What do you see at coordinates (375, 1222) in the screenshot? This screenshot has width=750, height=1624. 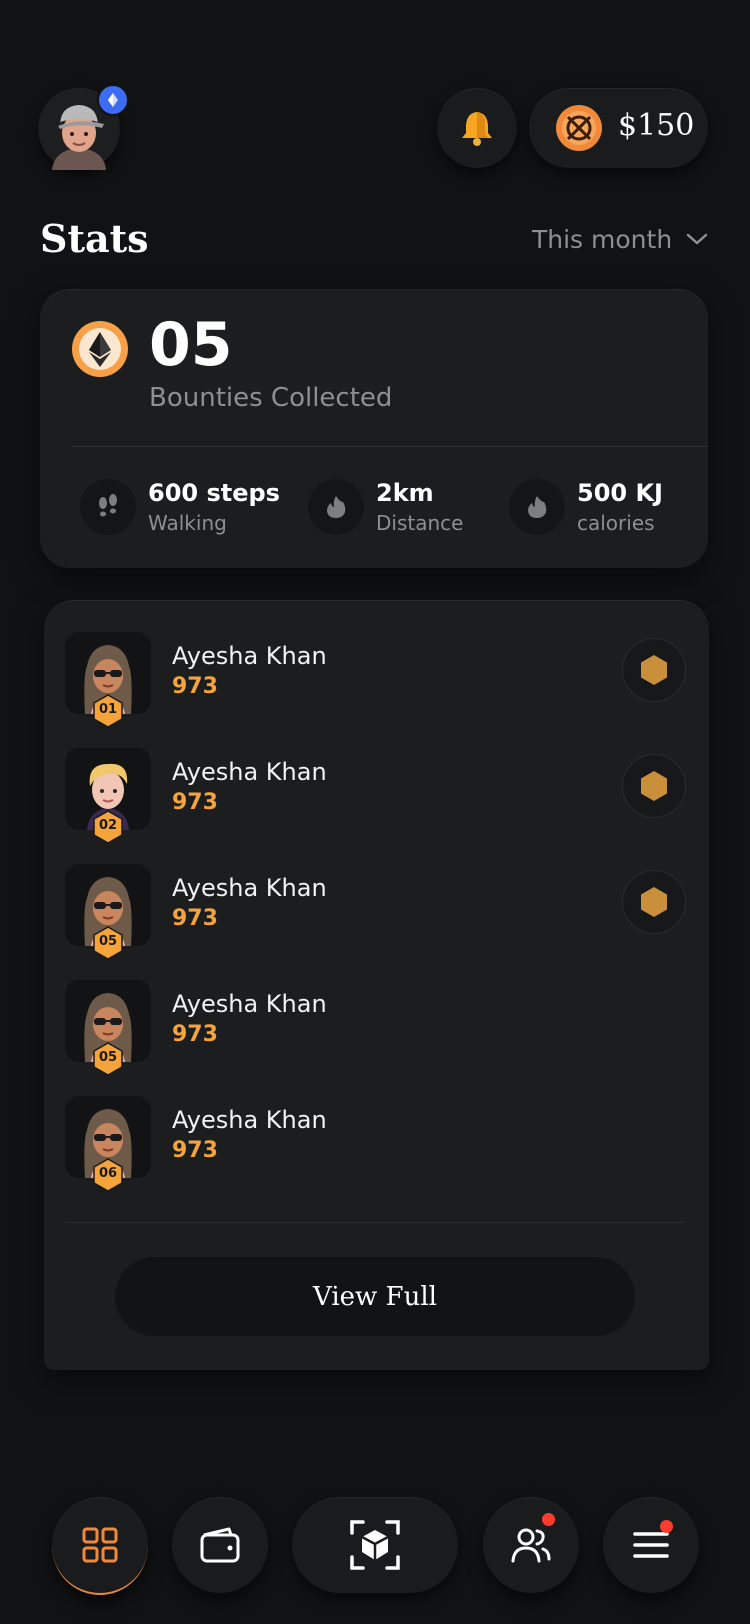 I see `leaderboard-divider` at bounding box center [375, 1222].